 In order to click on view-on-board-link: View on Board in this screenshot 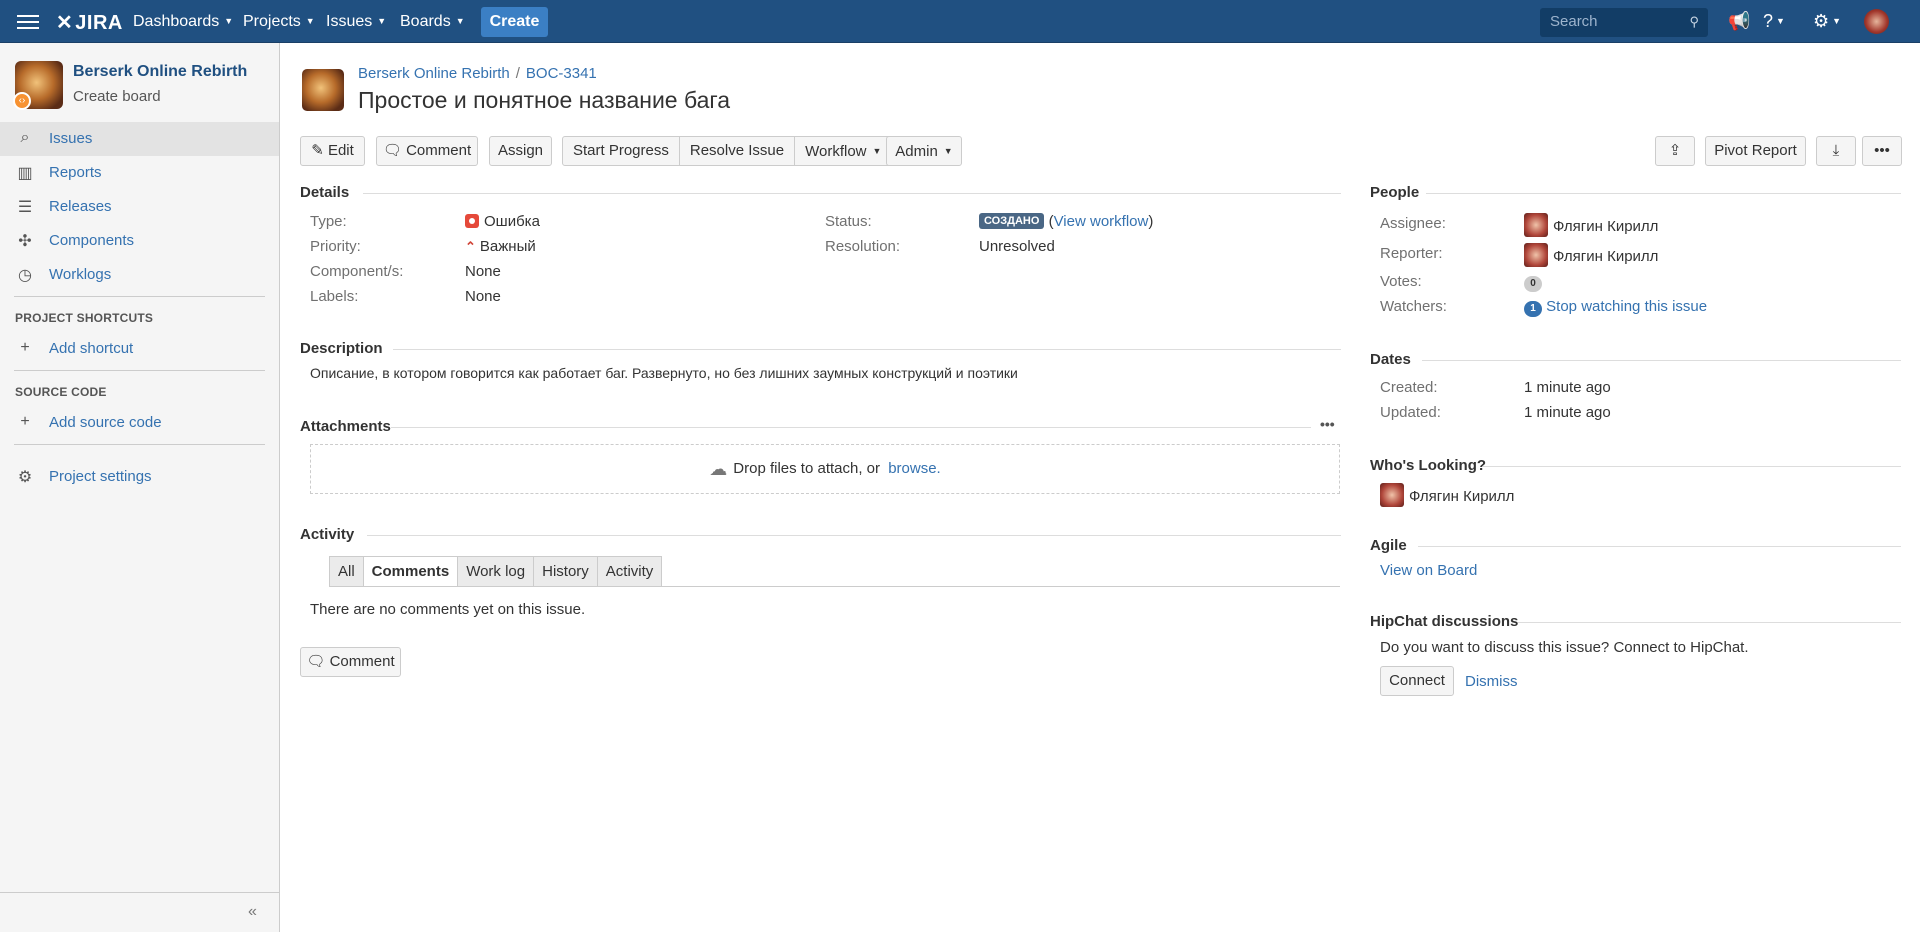, I will do `click(1428, 570)`.